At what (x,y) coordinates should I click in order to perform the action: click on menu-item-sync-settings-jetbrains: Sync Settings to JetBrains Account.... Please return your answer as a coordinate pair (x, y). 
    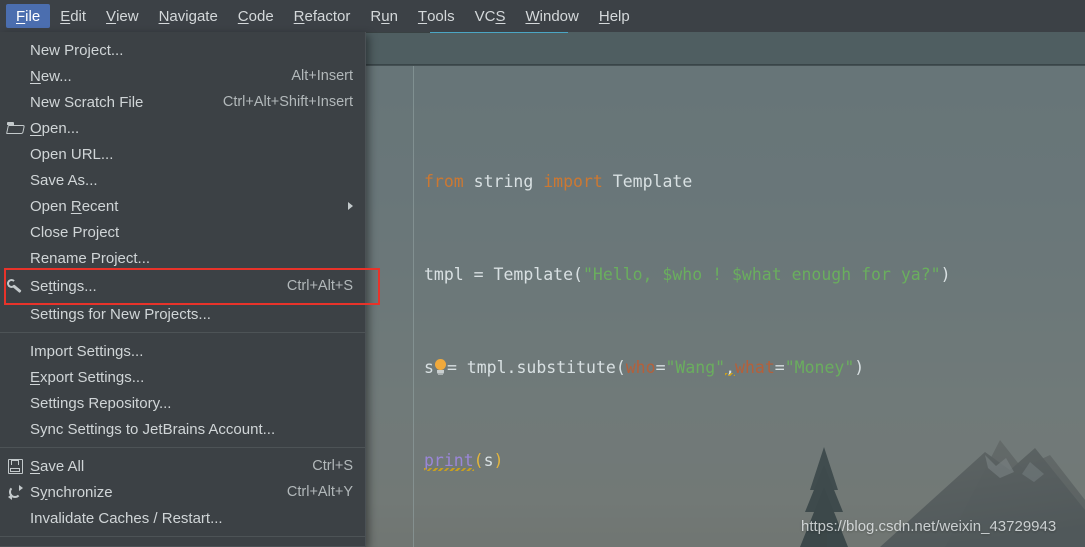
    Looking at the image, I should click on (182, 429).